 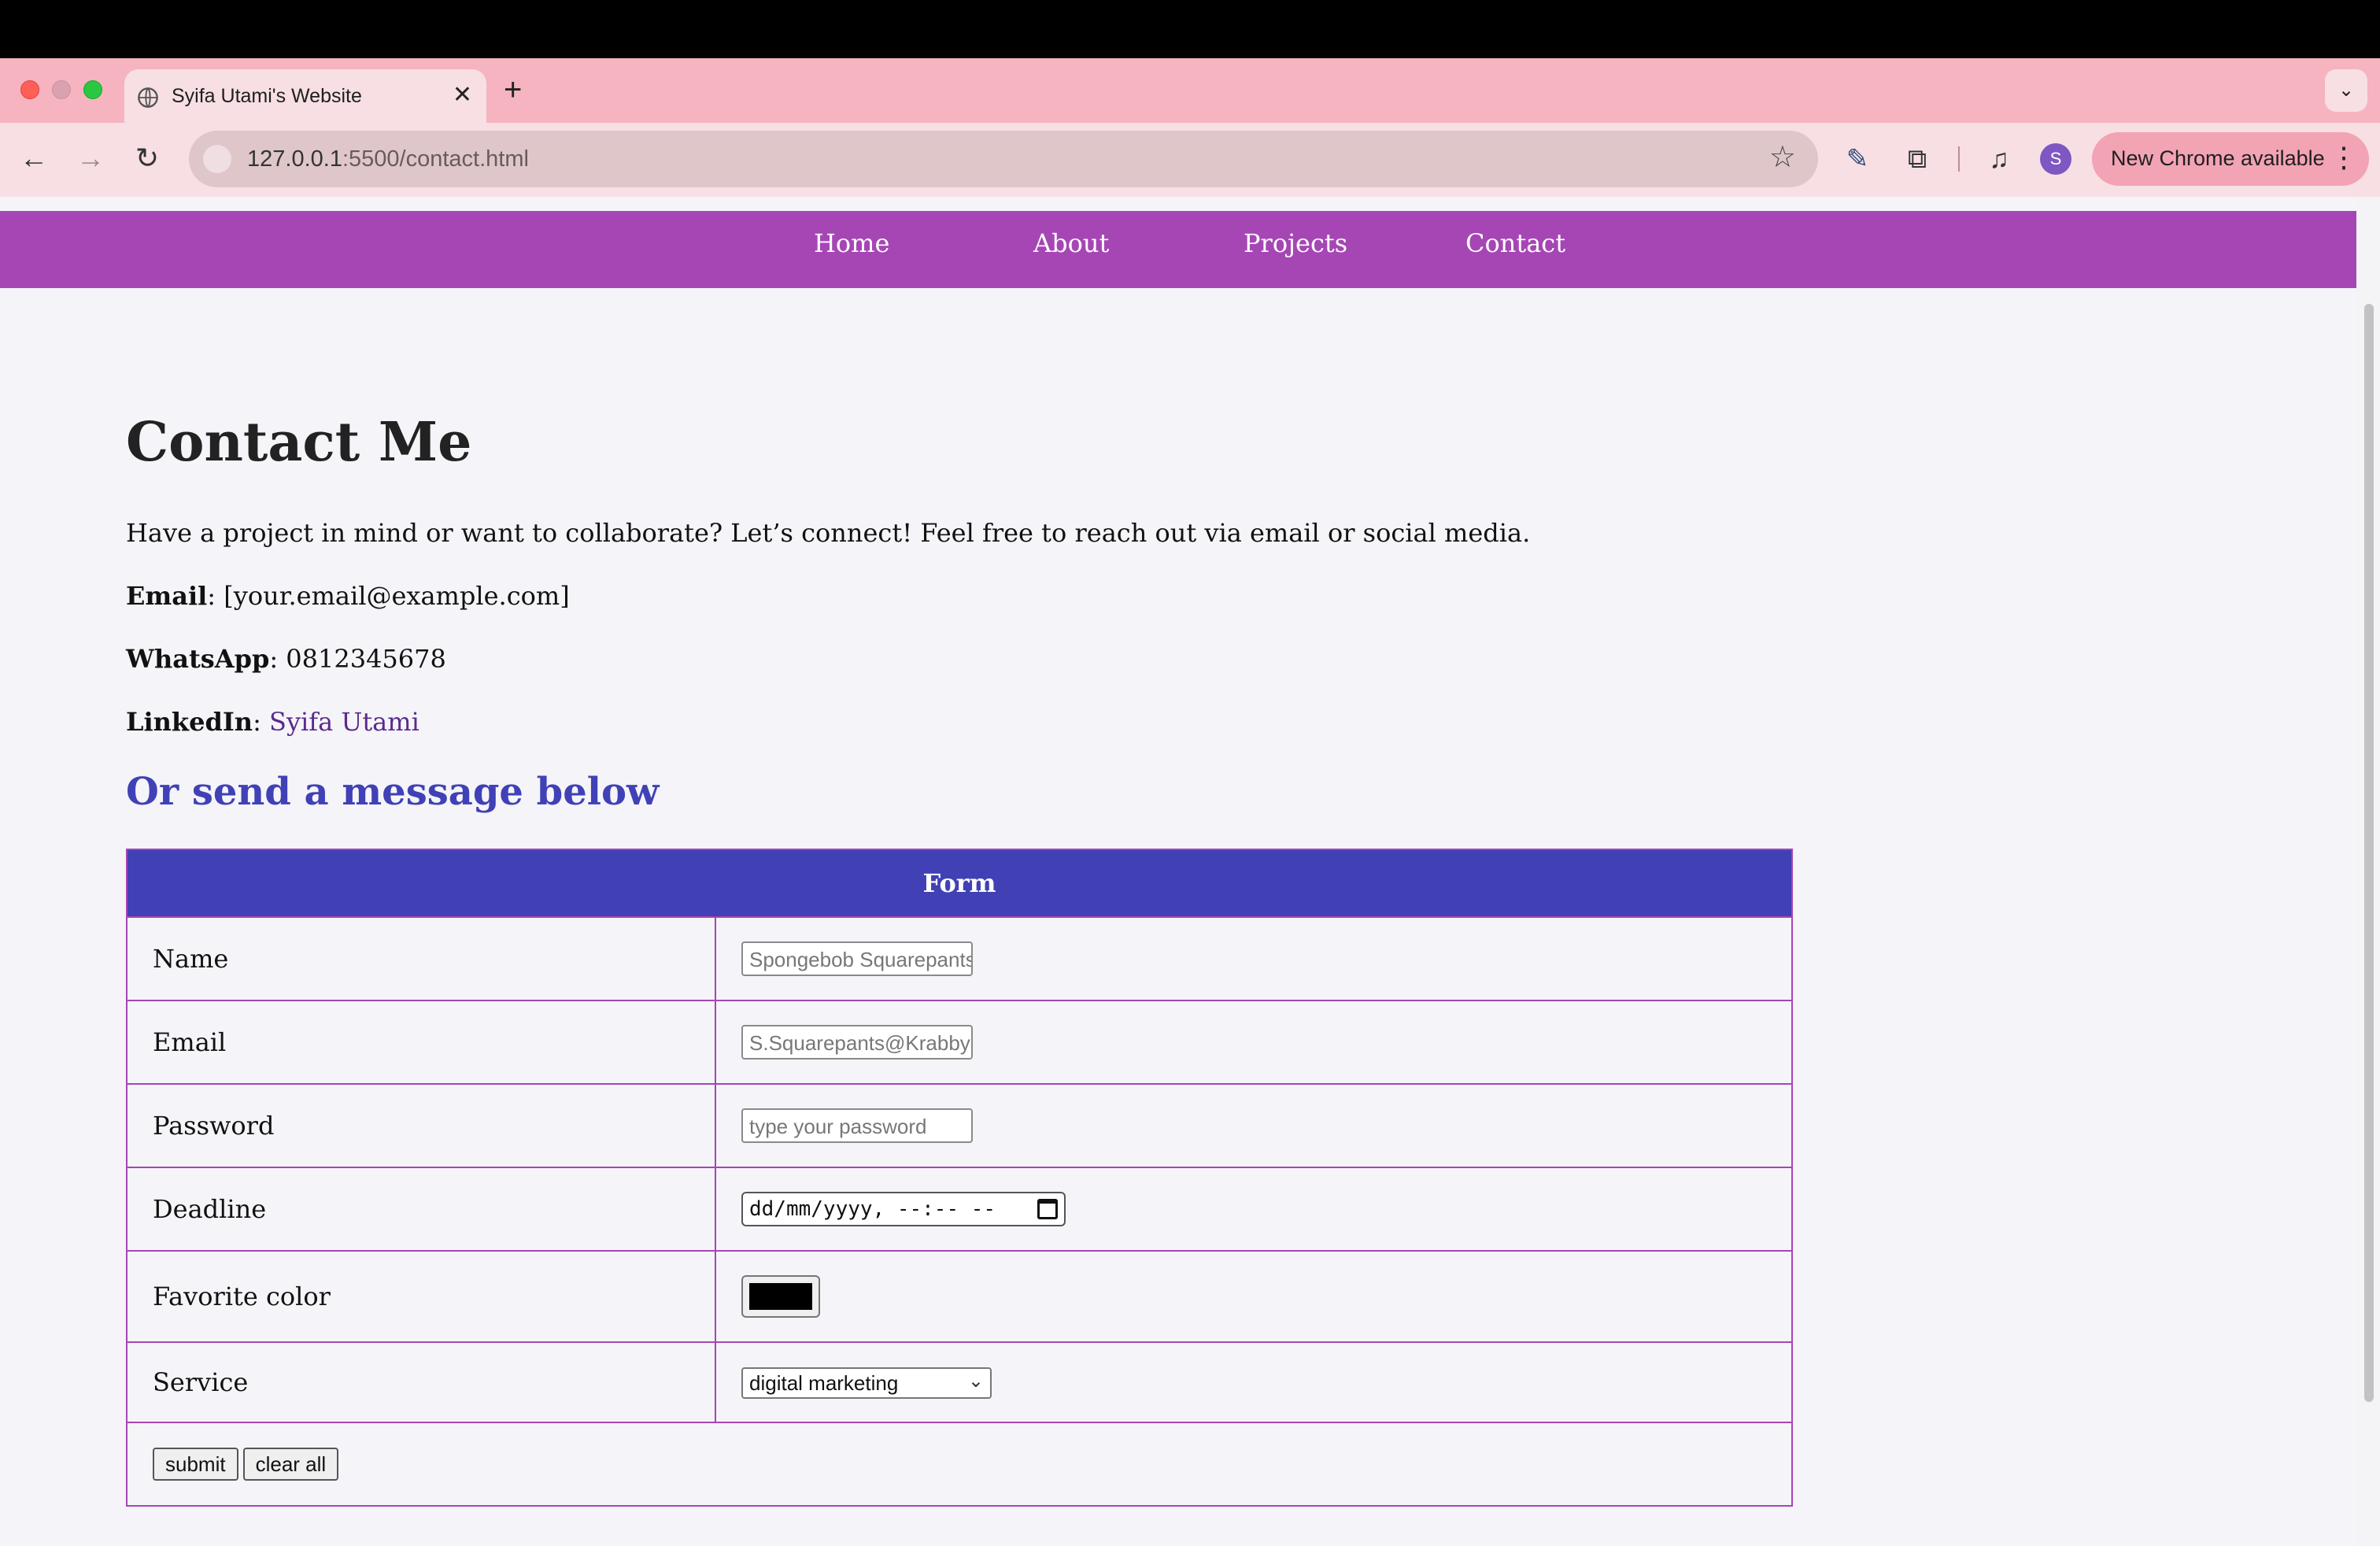 What do you see at coordinates (1190, 90) in the screenshot?
I see `tab-strip: Syifa Utami's Website ✕ + ⌄` at bounding box center [1190, 90].